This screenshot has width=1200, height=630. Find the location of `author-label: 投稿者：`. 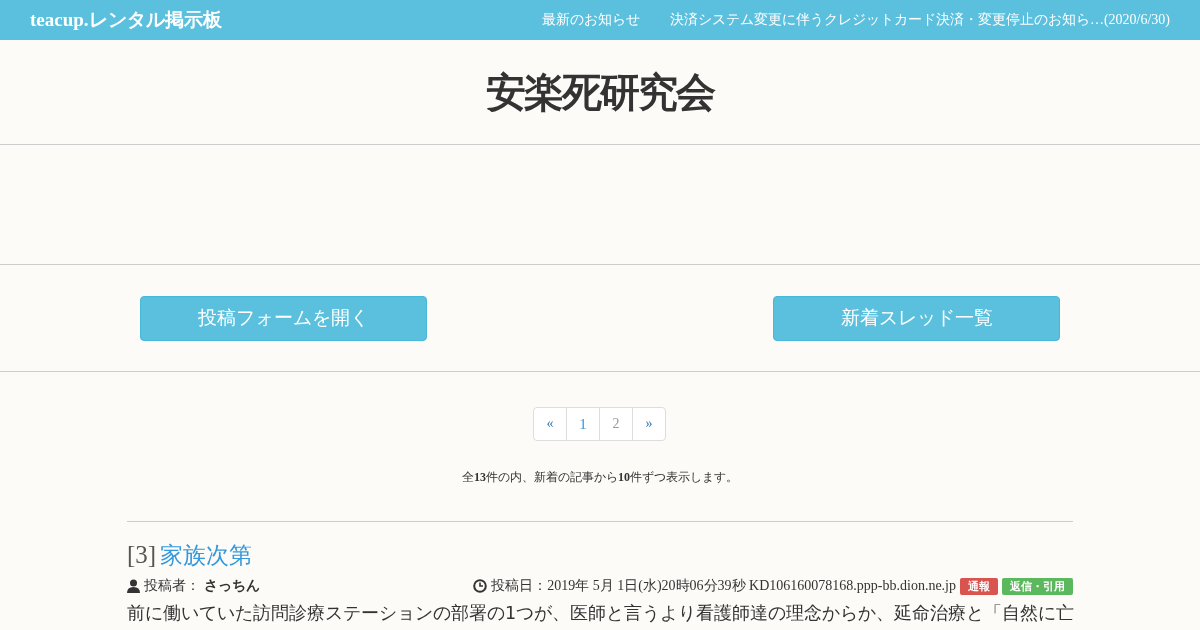

author-label: 投稿者： is located at coordinates (172, 586).